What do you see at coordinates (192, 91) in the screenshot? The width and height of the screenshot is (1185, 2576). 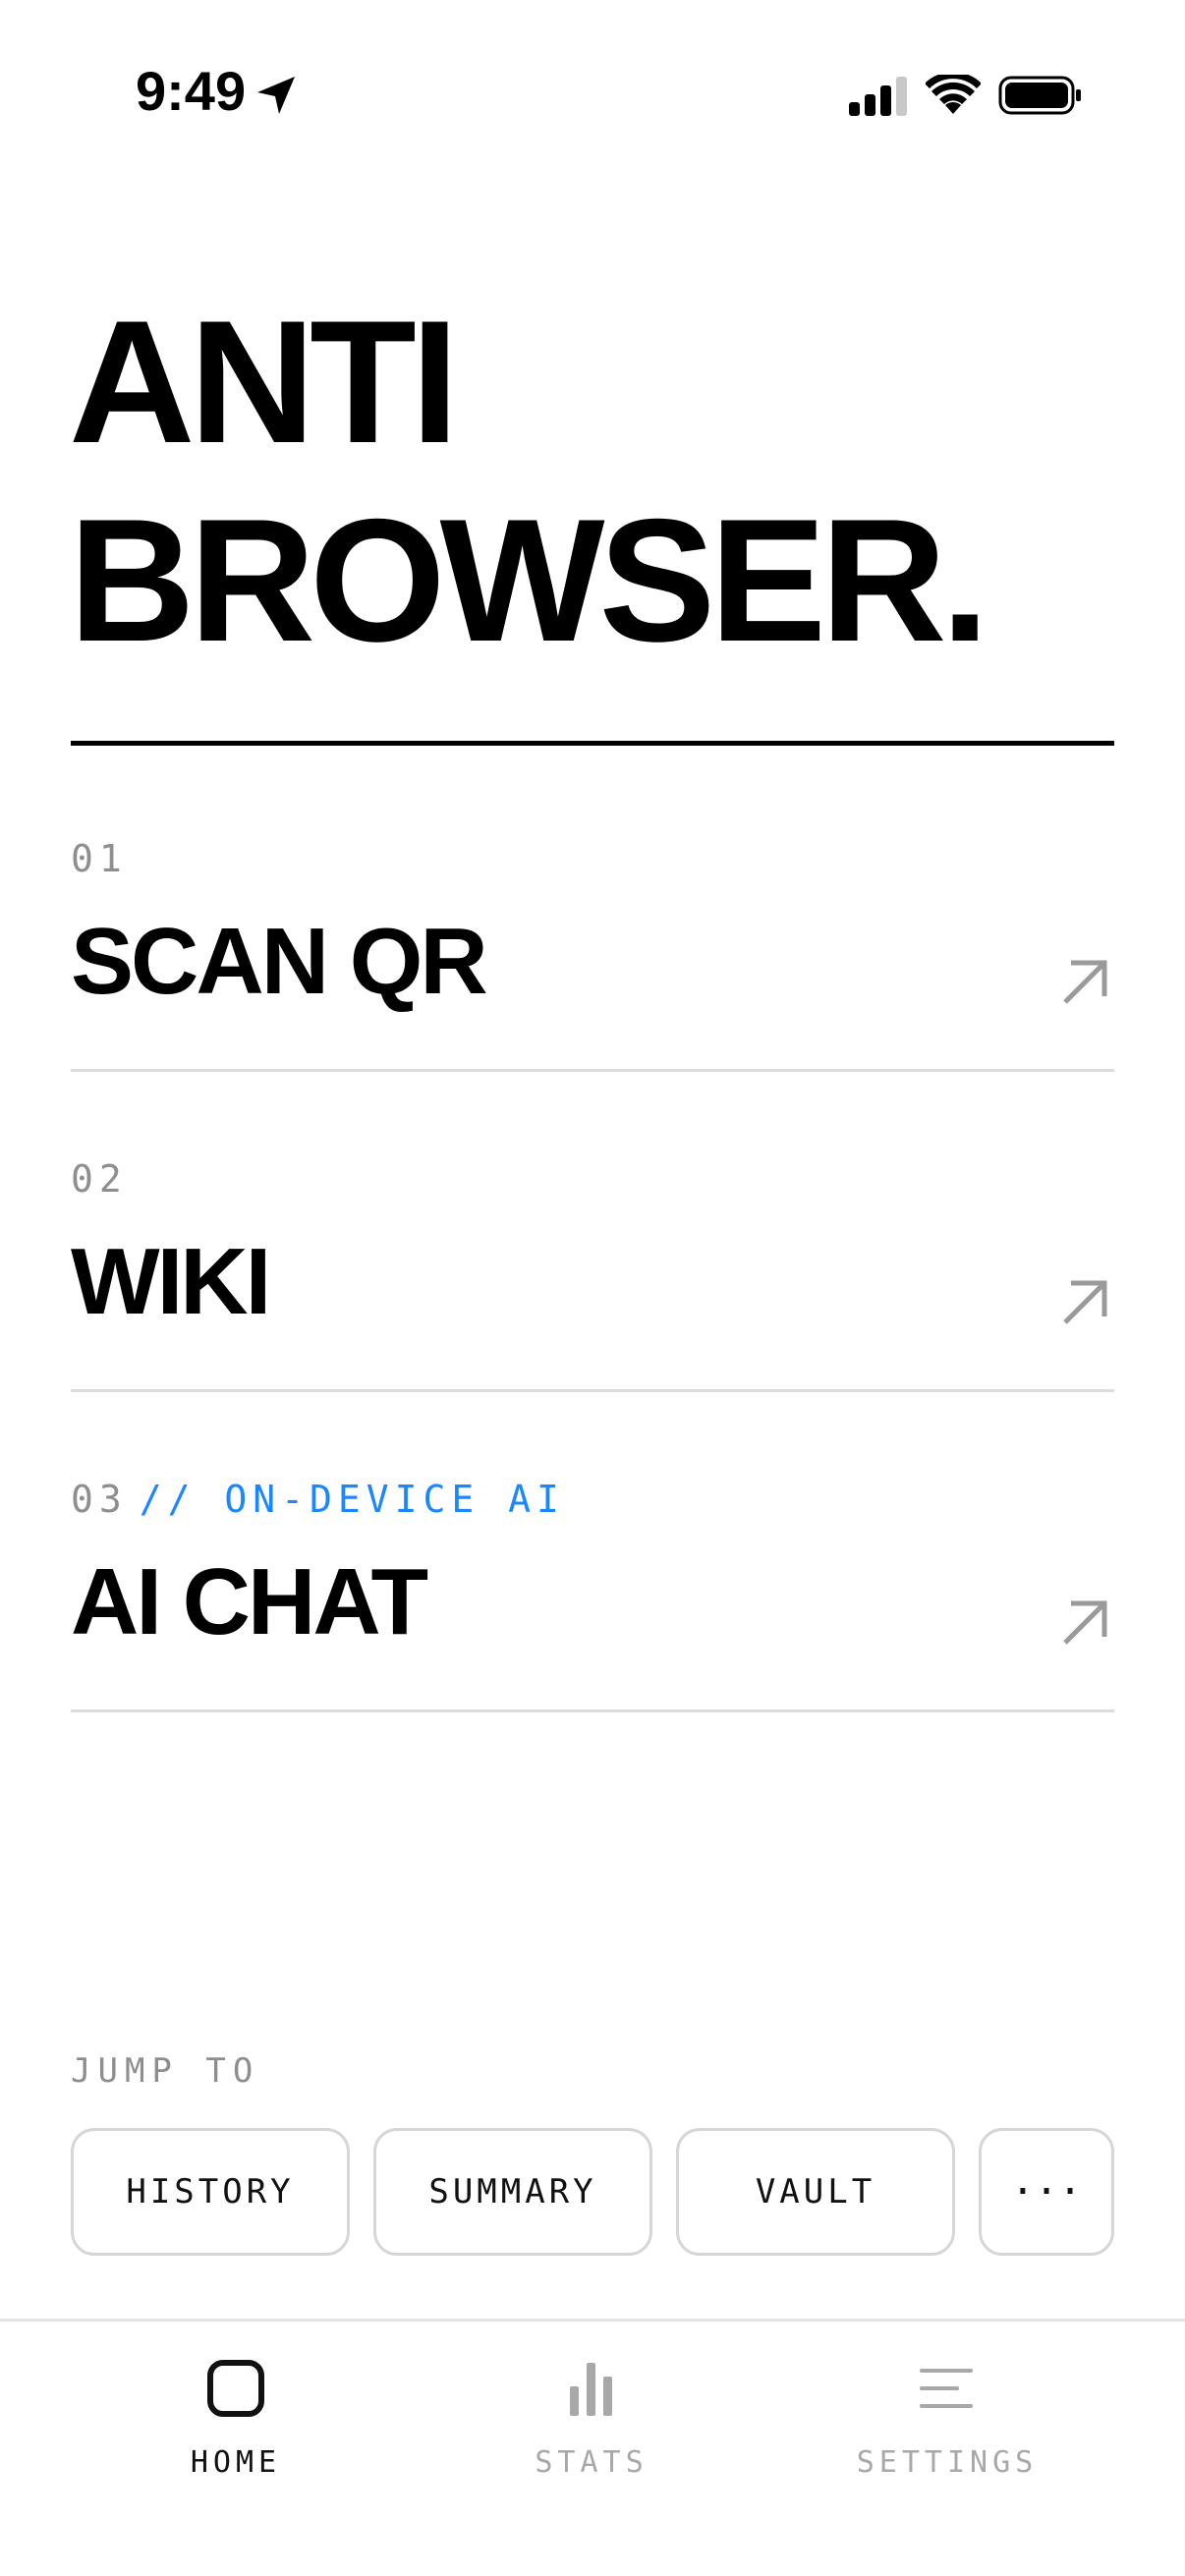 I see `status-time: 9:49` at bounding box center [192, 91].